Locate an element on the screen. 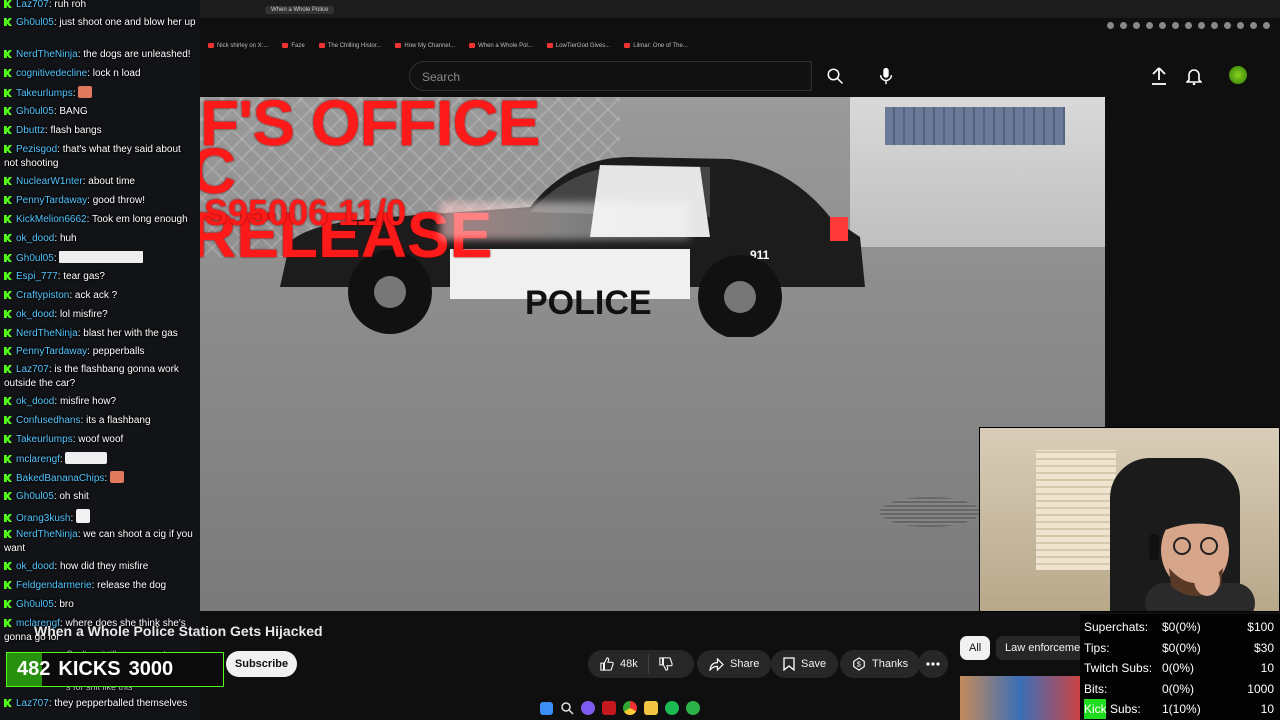 This screenshot has height=720, width=1280. search-input: Search is located at coordinates (610, 76).